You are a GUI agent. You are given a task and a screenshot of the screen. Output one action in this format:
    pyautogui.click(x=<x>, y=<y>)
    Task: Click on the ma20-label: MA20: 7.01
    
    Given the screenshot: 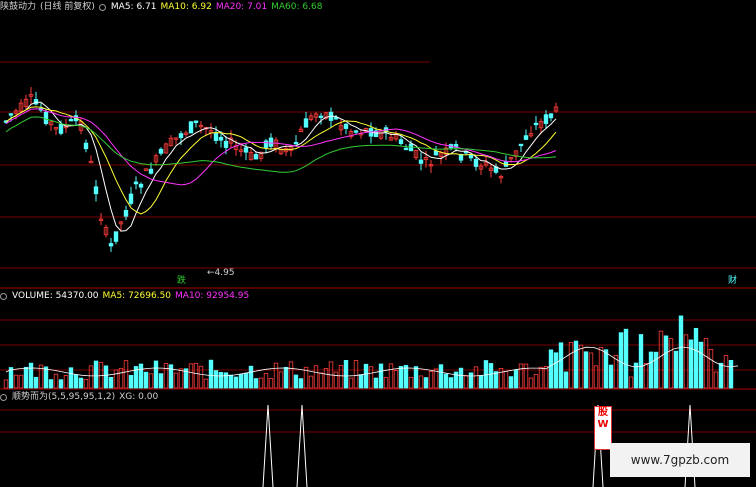 What is the action you would take?
    pyautogui.click(x=241, y=7)
    